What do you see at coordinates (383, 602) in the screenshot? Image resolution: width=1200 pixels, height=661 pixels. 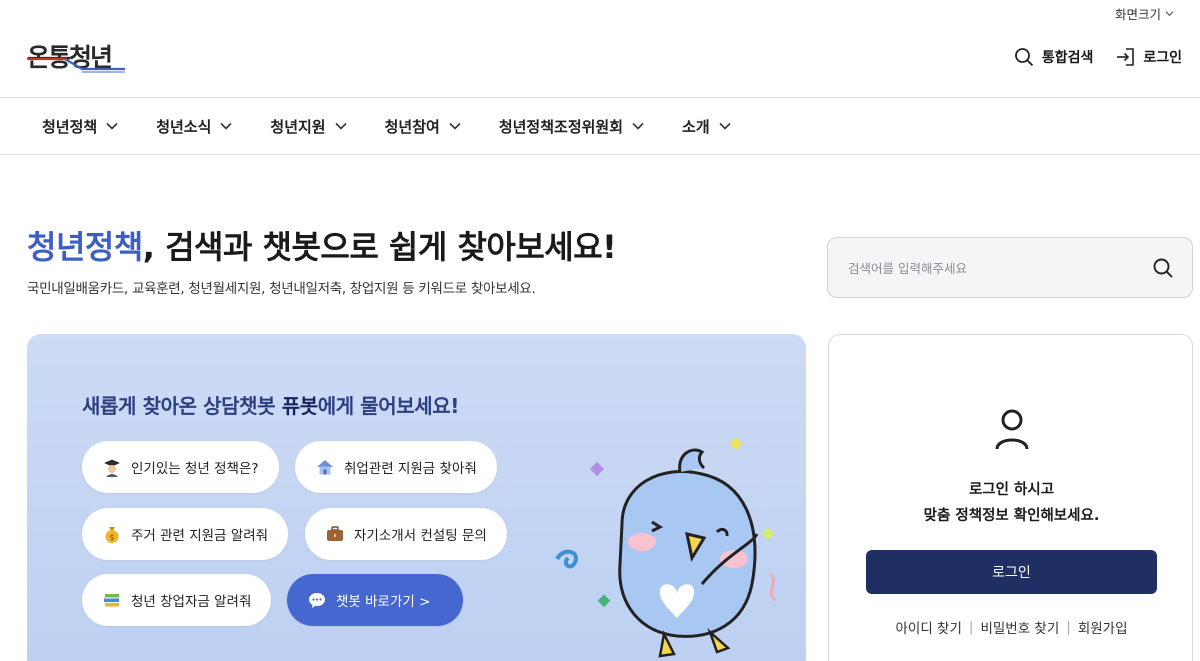 I see `chatbot-go-label: 챗봇 바로가기 >` at bounding box center [383, 602].